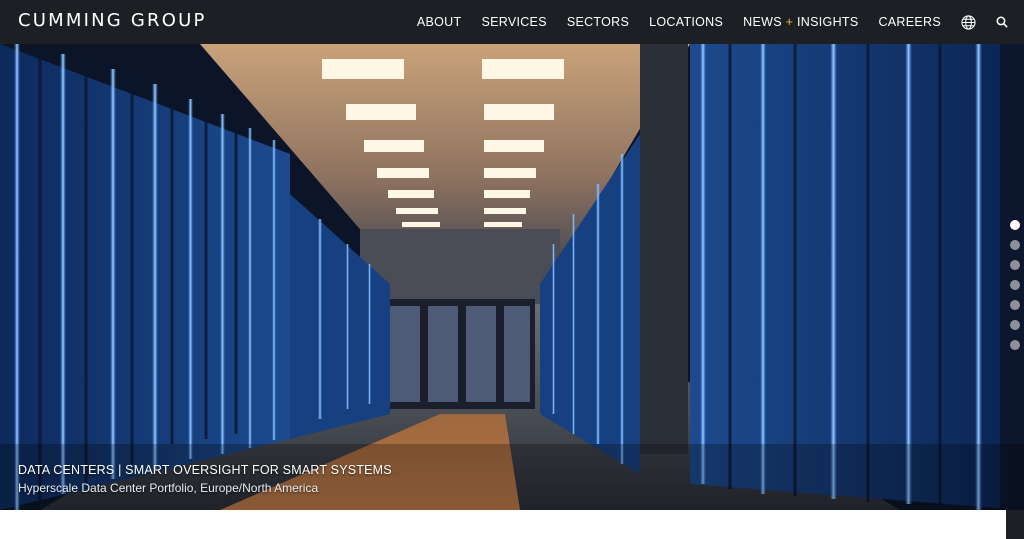  Describe the element at coordinates (686, 22) in the screenshot. I see `nav-item-locations: LOCATIONS` at that location.